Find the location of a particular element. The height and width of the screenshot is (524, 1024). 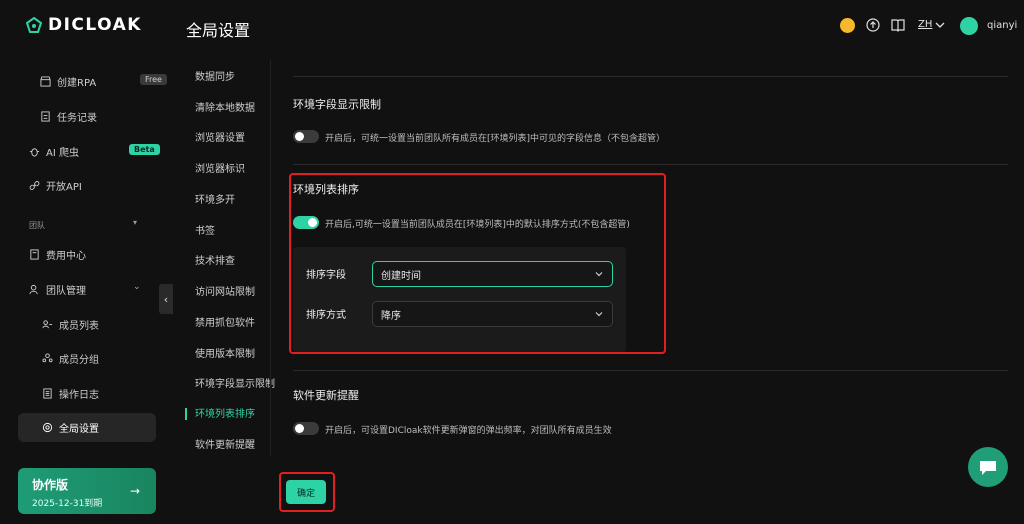

subnav-item-bookmarks: 书签 is located at coordinates (205, 232).